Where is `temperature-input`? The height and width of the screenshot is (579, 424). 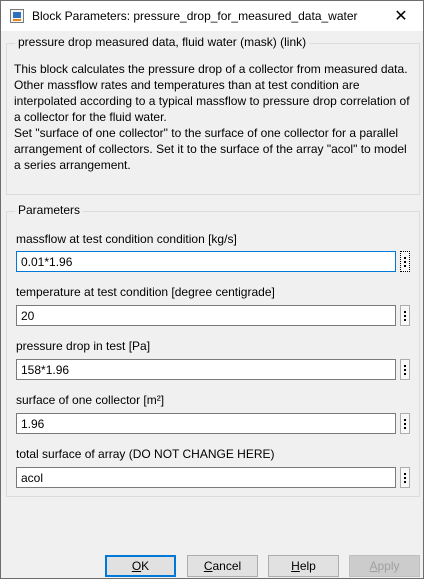
temperature-input is located at coordinates (206, 315).